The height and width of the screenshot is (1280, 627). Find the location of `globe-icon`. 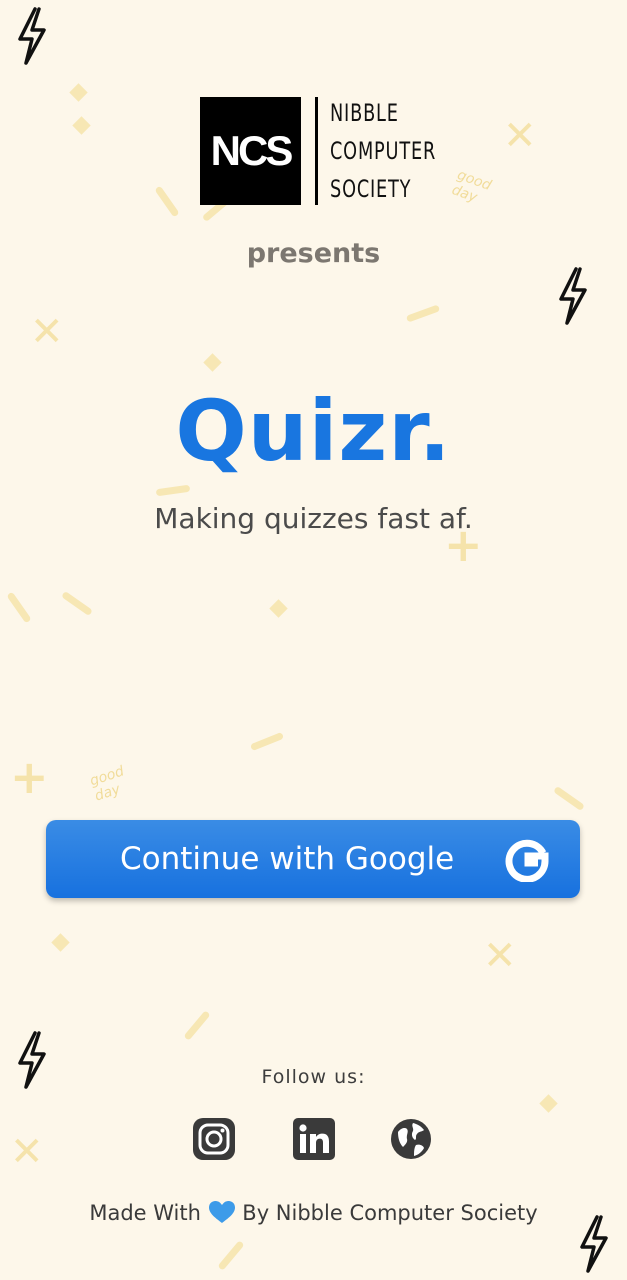

globe-icon is located at coordinates (411, 1139).